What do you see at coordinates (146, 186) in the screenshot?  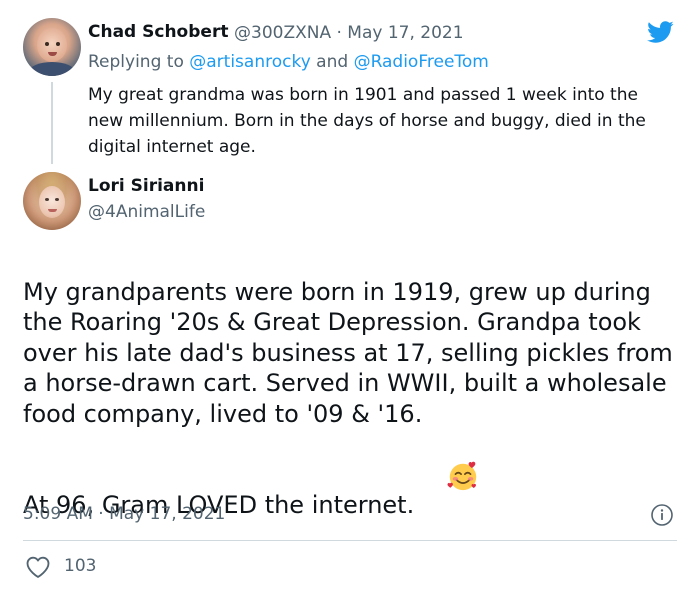 I see `author-name: Lori Sirianni` at bounding box center [146, 186].